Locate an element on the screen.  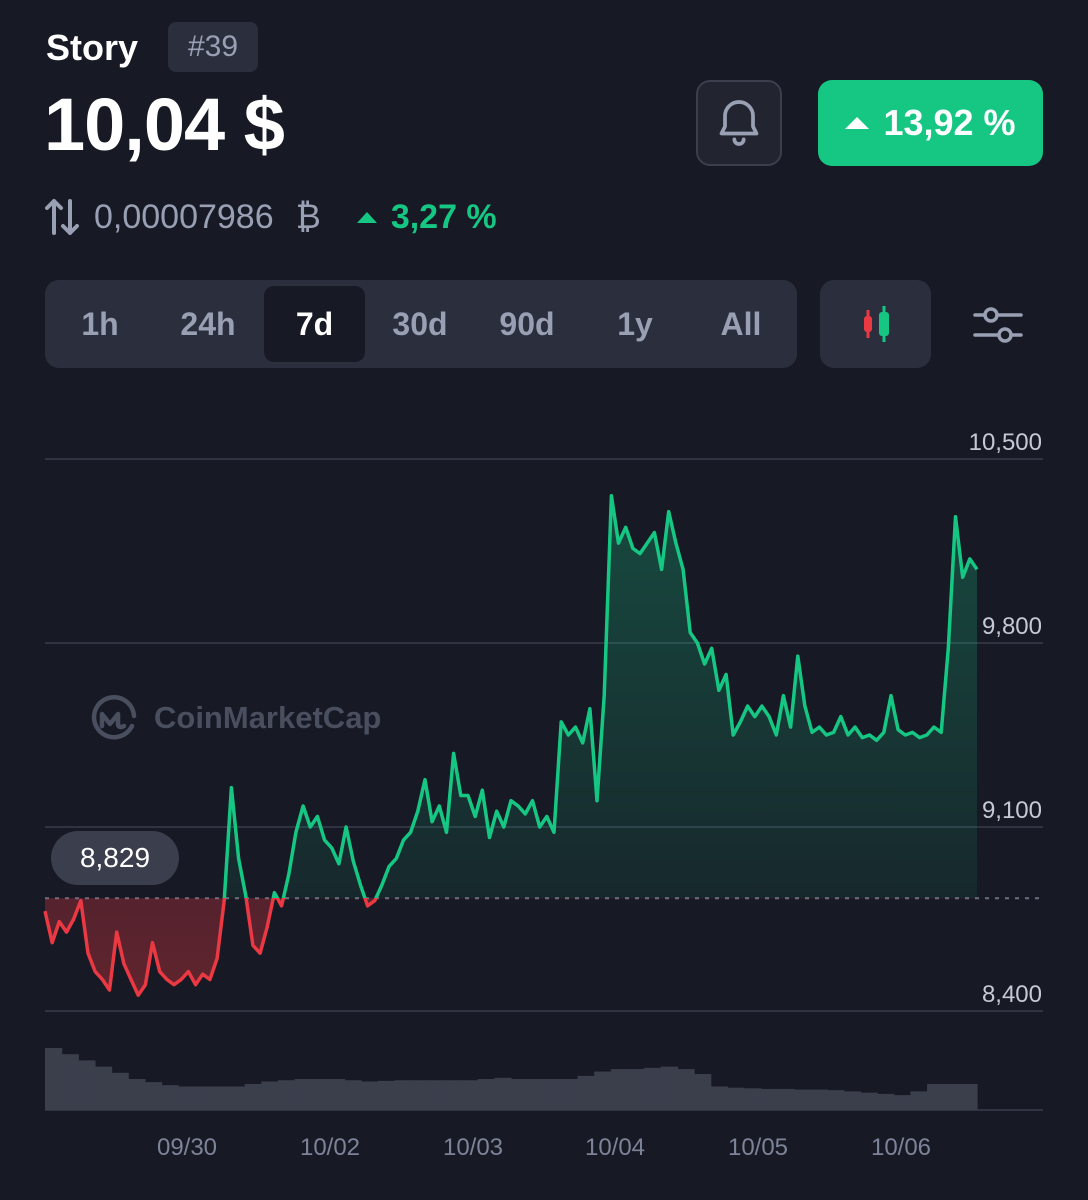
coinmarketcap-logo-icon is located at coordinates (114, 717).